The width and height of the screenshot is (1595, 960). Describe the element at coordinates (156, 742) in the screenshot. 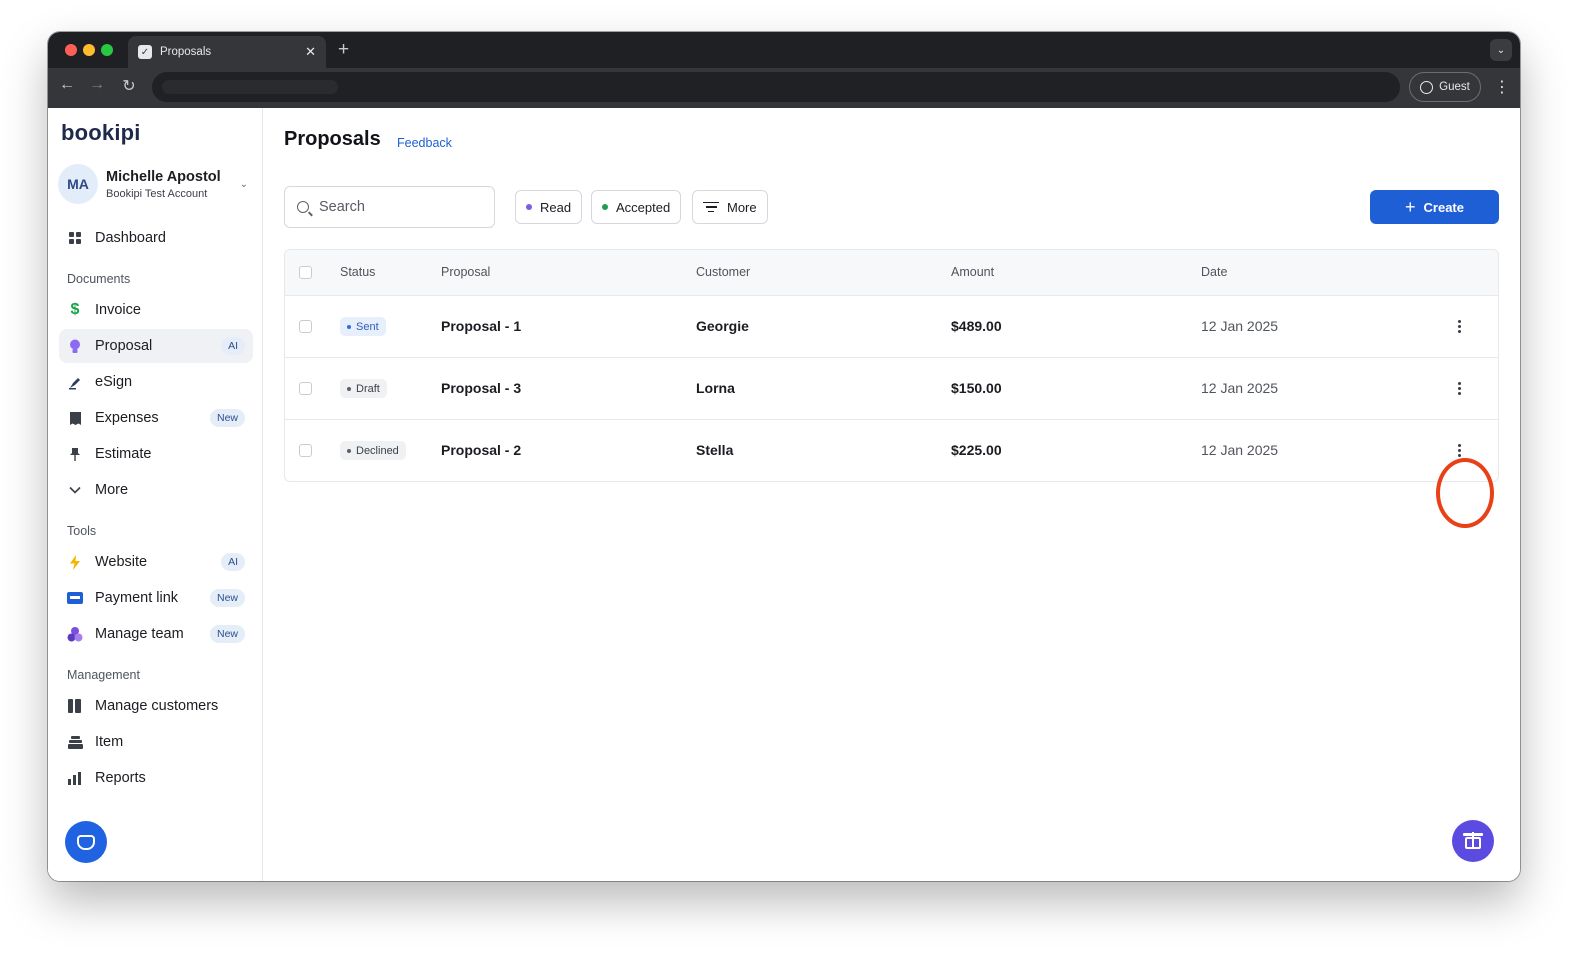

I see `sidebar-item-item: Item` at that location.